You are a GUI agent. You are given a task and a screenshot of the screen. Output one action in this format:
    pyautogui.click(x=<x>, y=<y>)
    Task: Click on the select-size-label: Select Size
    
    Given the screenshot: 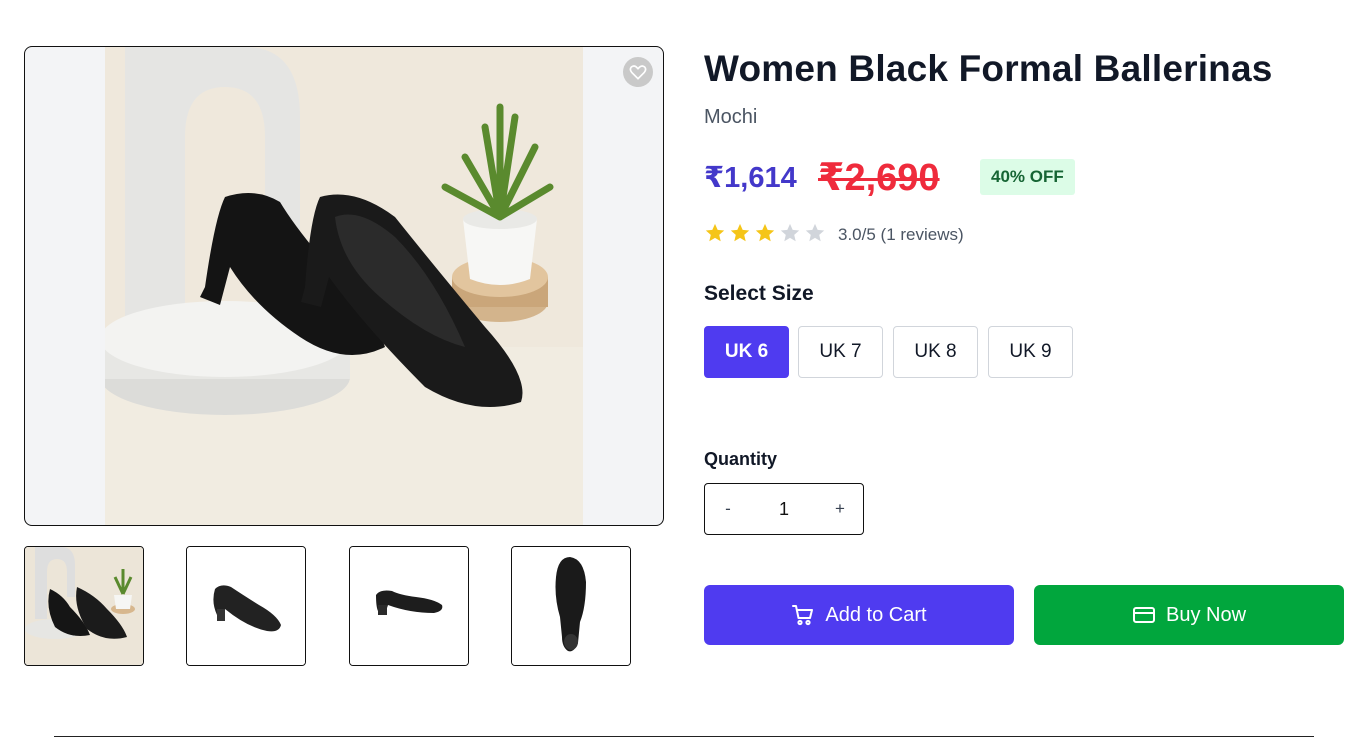 What is the action you would take?
    pyautogui.click(x=759, y=293)
    